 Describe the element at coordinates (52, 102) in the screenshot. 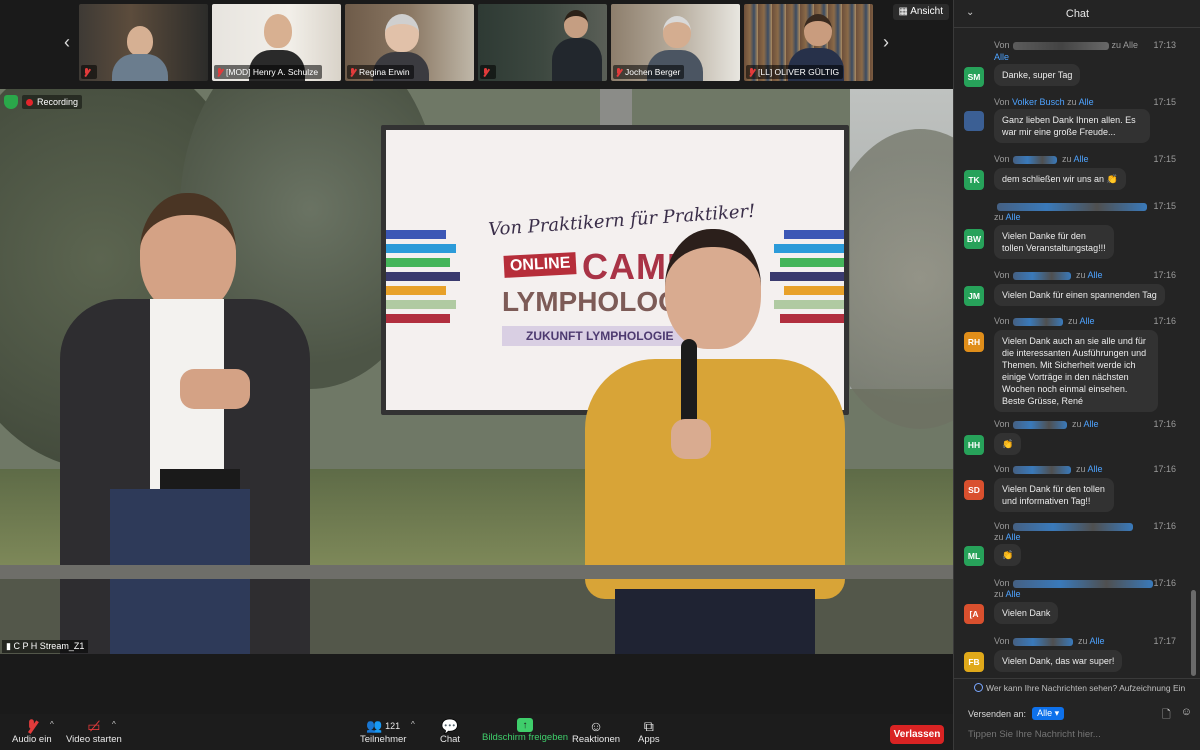

I see `recording-indicator: Recording` at that location.